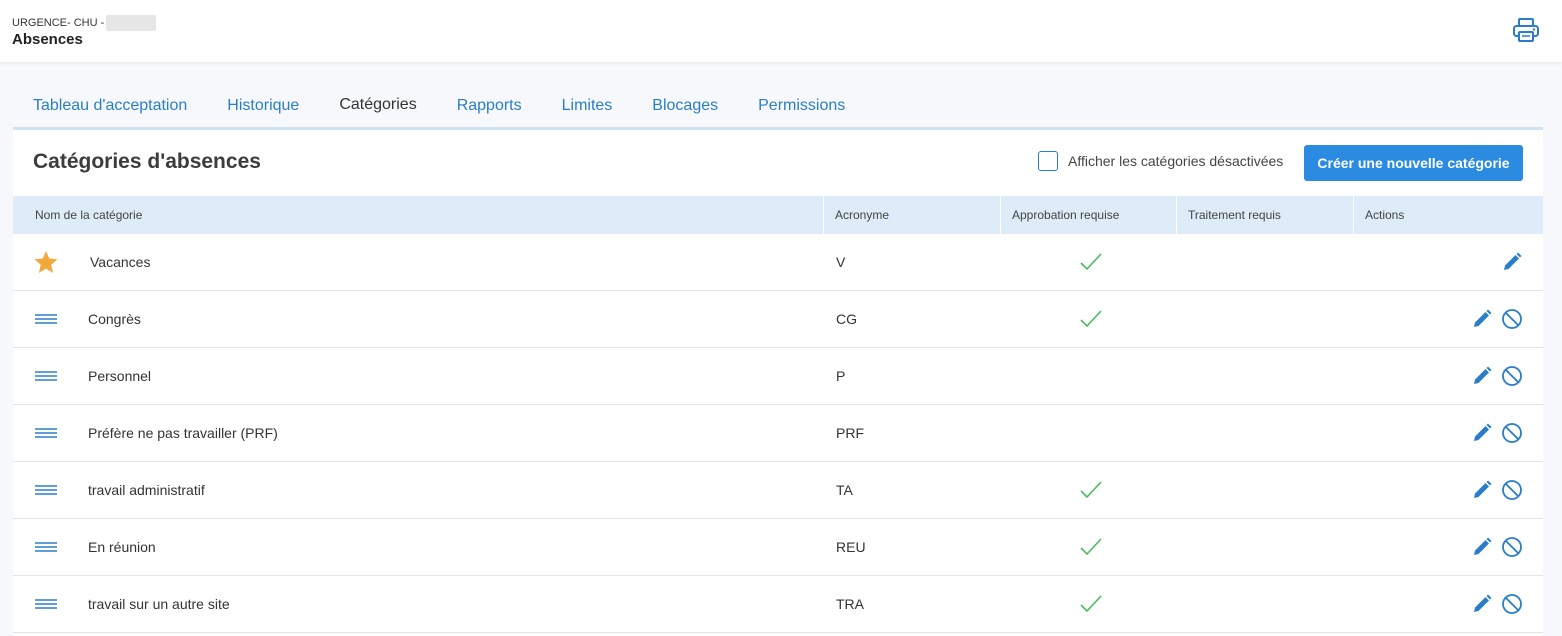 The image size is (1562, 636). What do you see at coordinates (122, 547) in the screenshot?
I see `category-name: En réunion` at bounding box center [122, 547].